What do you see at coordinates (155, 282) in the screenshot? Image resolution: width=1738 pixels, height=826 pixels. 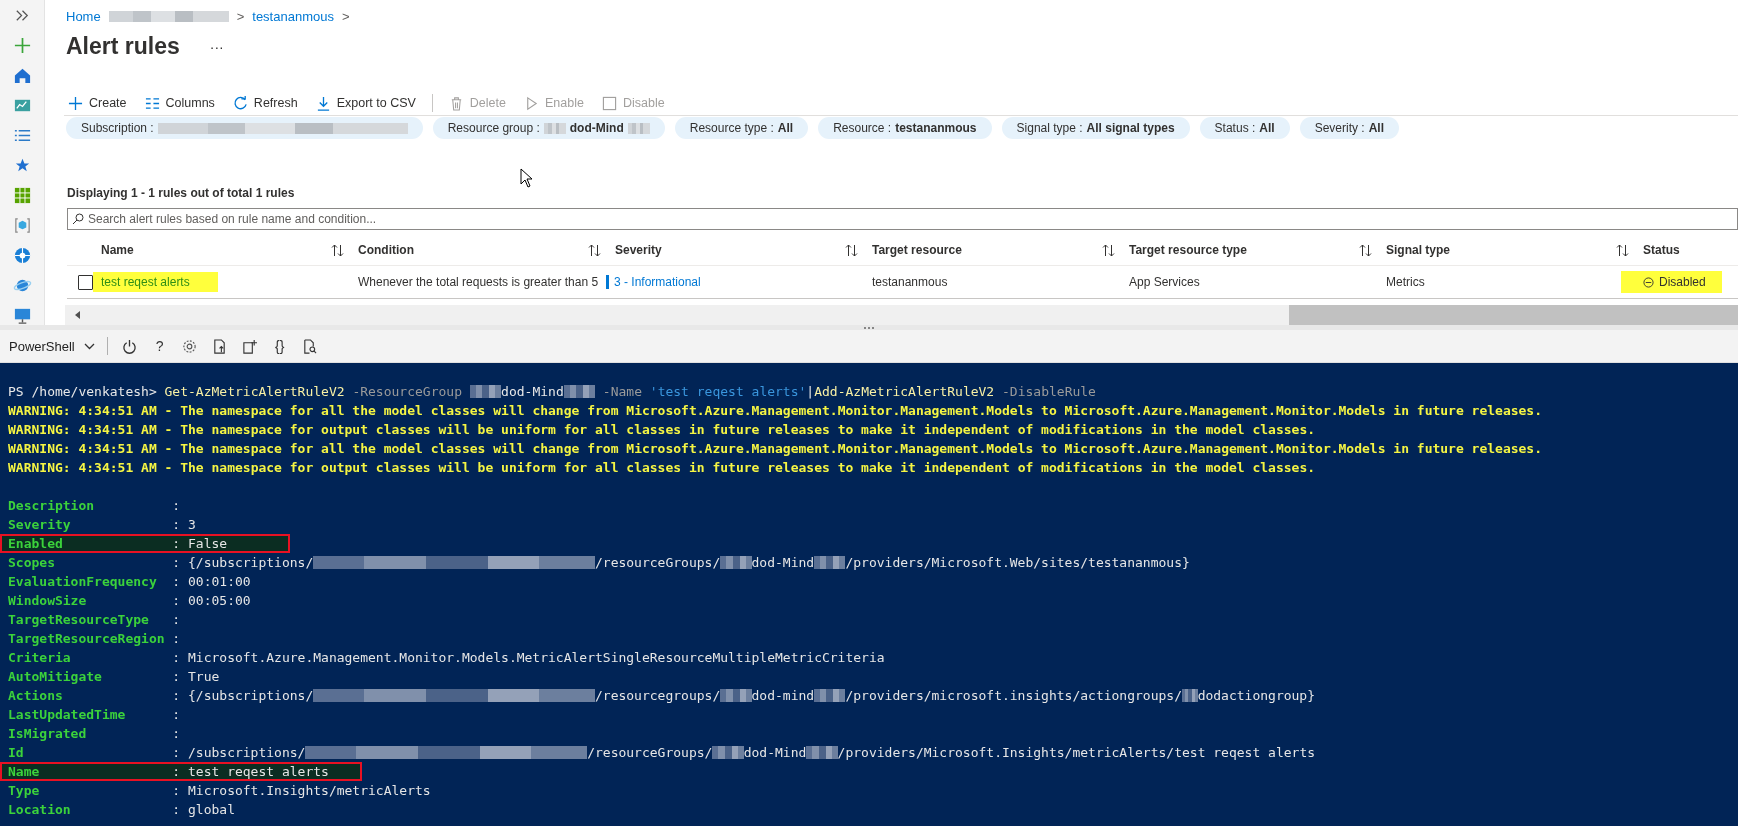 I see `rule-name-link: test reqest alerts` at bounding box center [155, 282].